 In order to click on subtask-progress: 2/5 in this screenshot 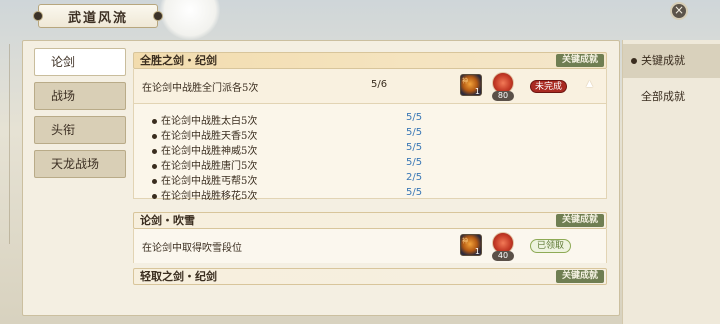, I will do `click(414, 177)`.